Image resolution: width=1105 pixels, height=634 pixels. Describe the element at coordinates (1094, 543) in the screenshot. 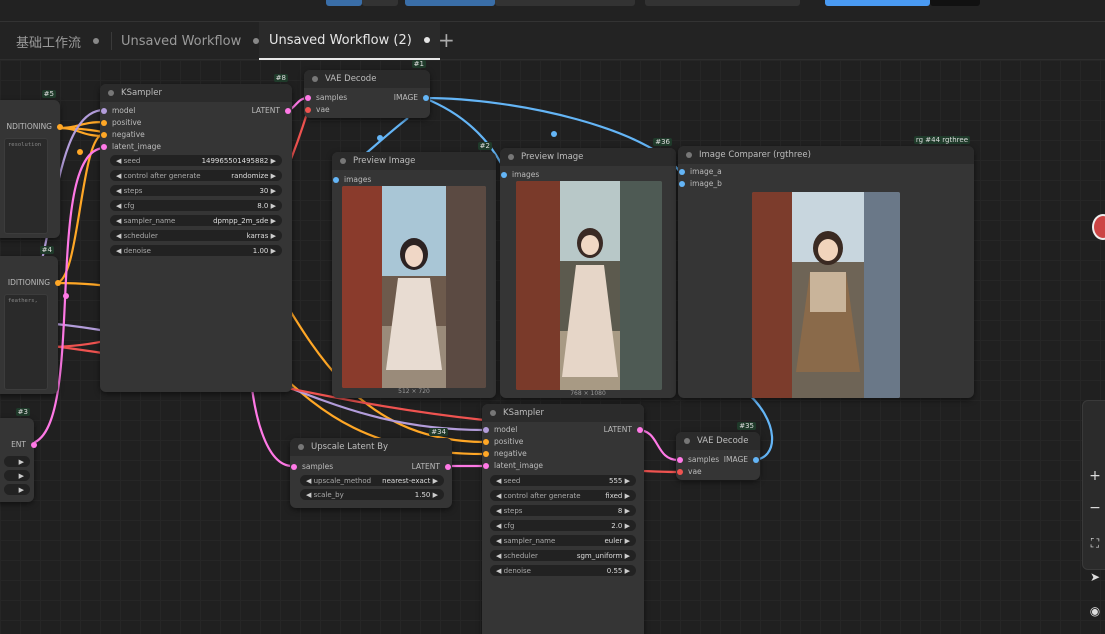

I see `fit-view-icon: ⛶` at that location.